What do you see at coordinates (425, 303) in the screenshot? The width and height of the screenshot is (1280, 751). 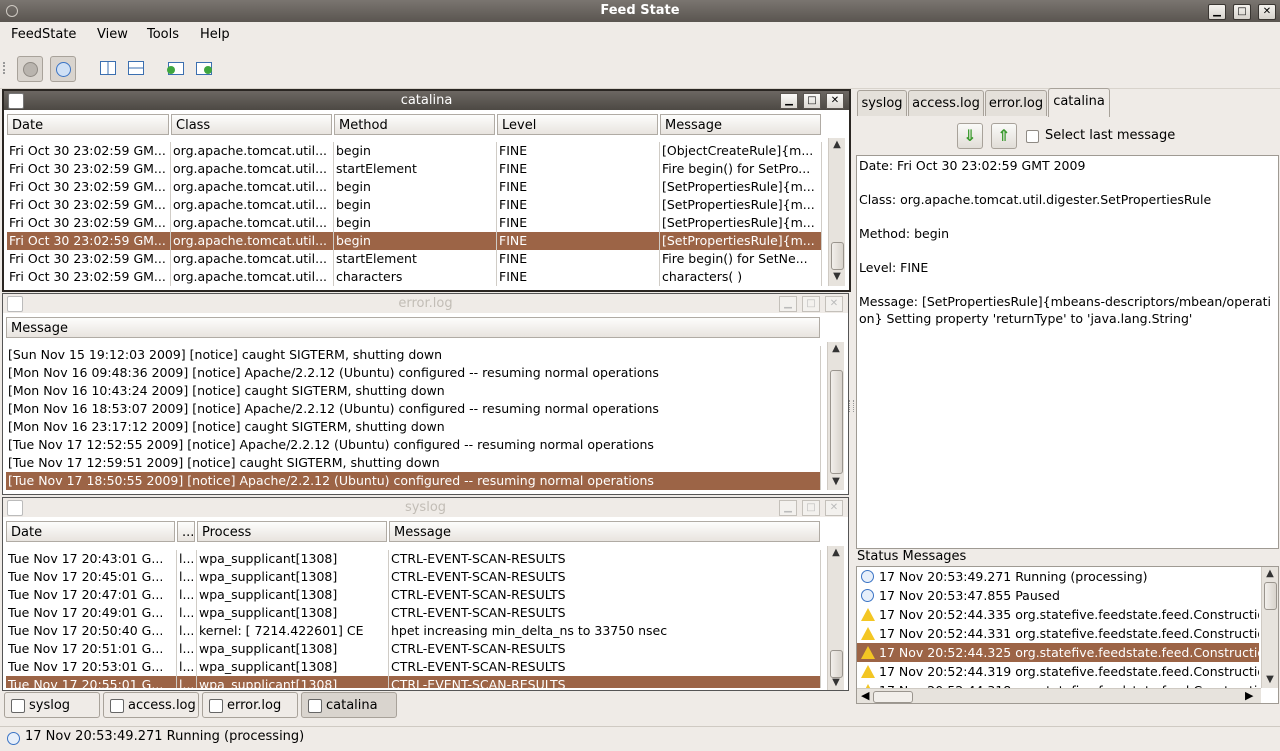 I see `errorlog-frame-title: error.log` at bounding box center [425, 303].